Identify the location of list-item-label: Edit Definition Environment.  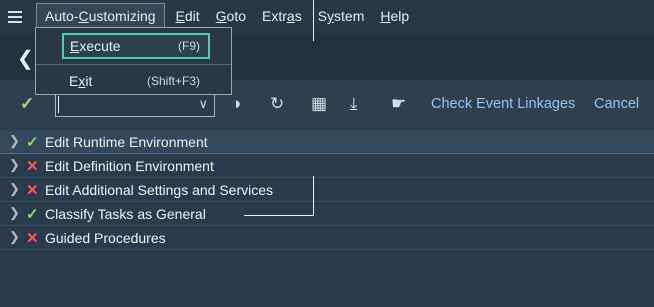
(129, 166).